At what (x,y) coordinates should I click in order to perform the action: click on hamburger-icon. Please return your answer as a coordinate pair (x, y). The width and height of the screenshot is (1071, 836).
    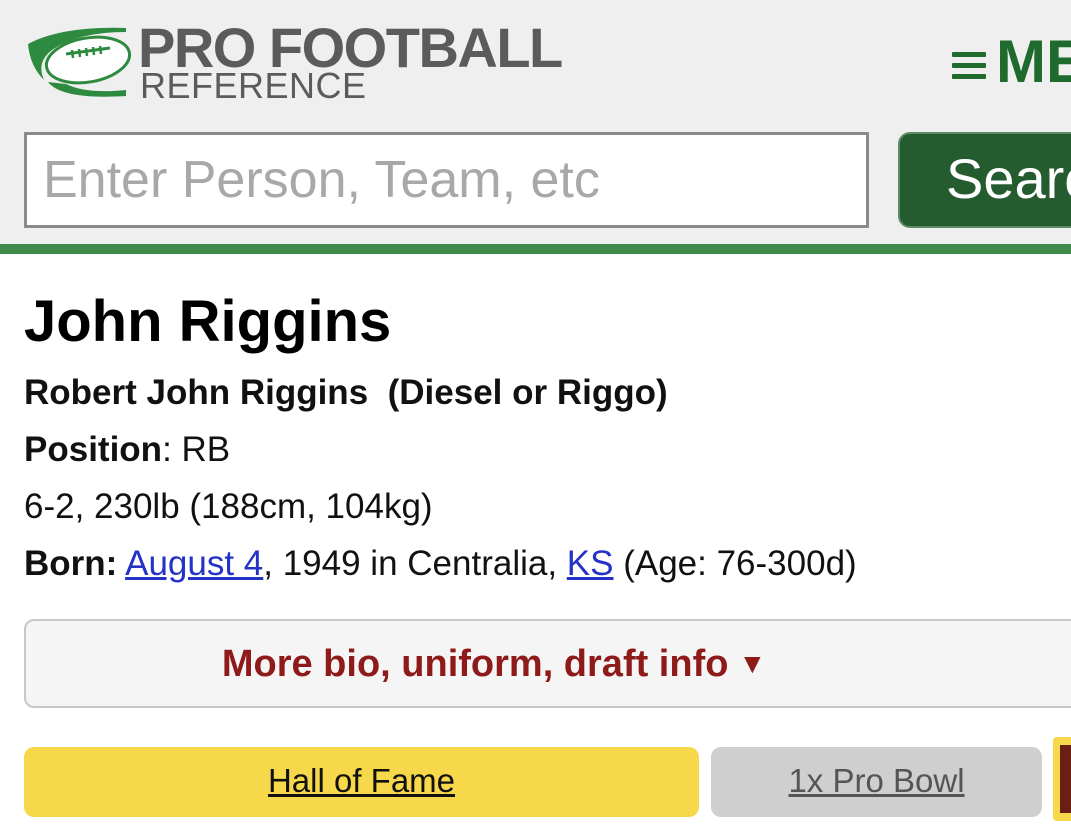
    Looking at the image, I should click on (969, 66).